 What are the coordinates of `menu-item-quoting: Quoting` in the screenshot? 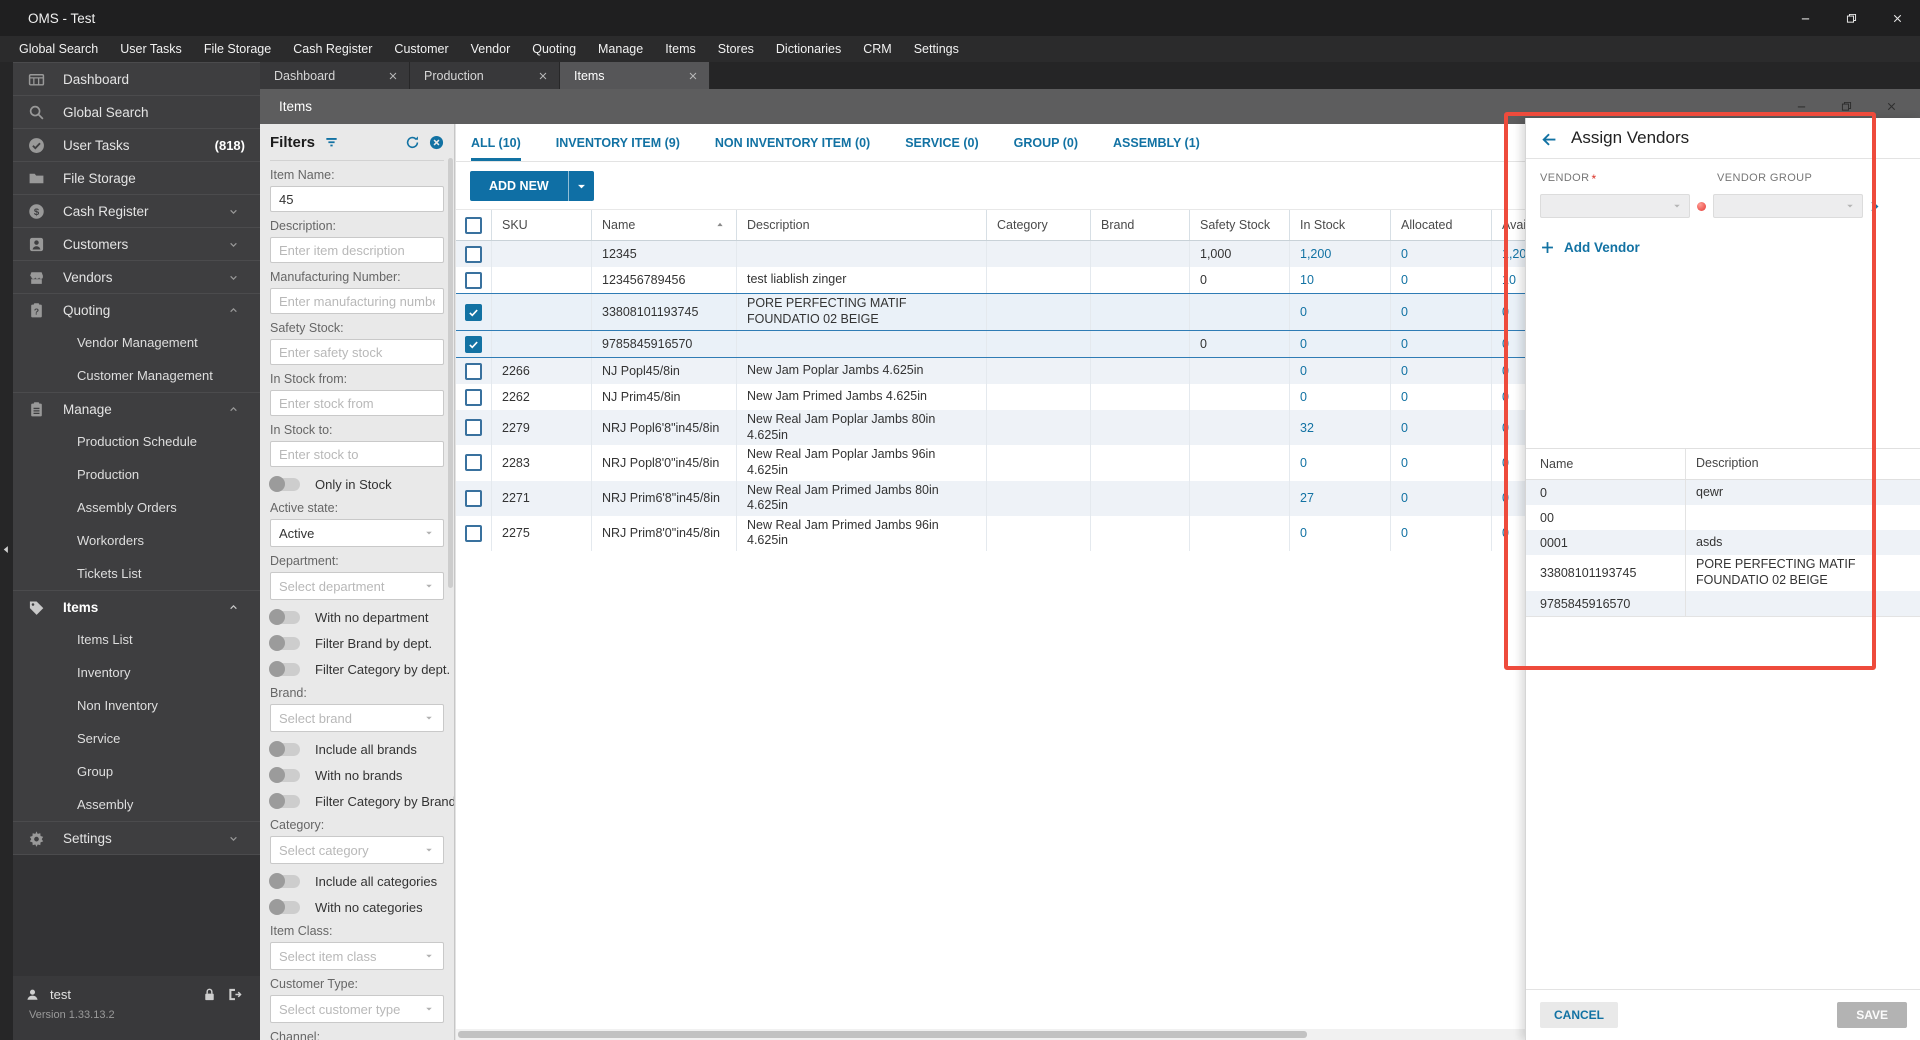 It's located at (554, 49).